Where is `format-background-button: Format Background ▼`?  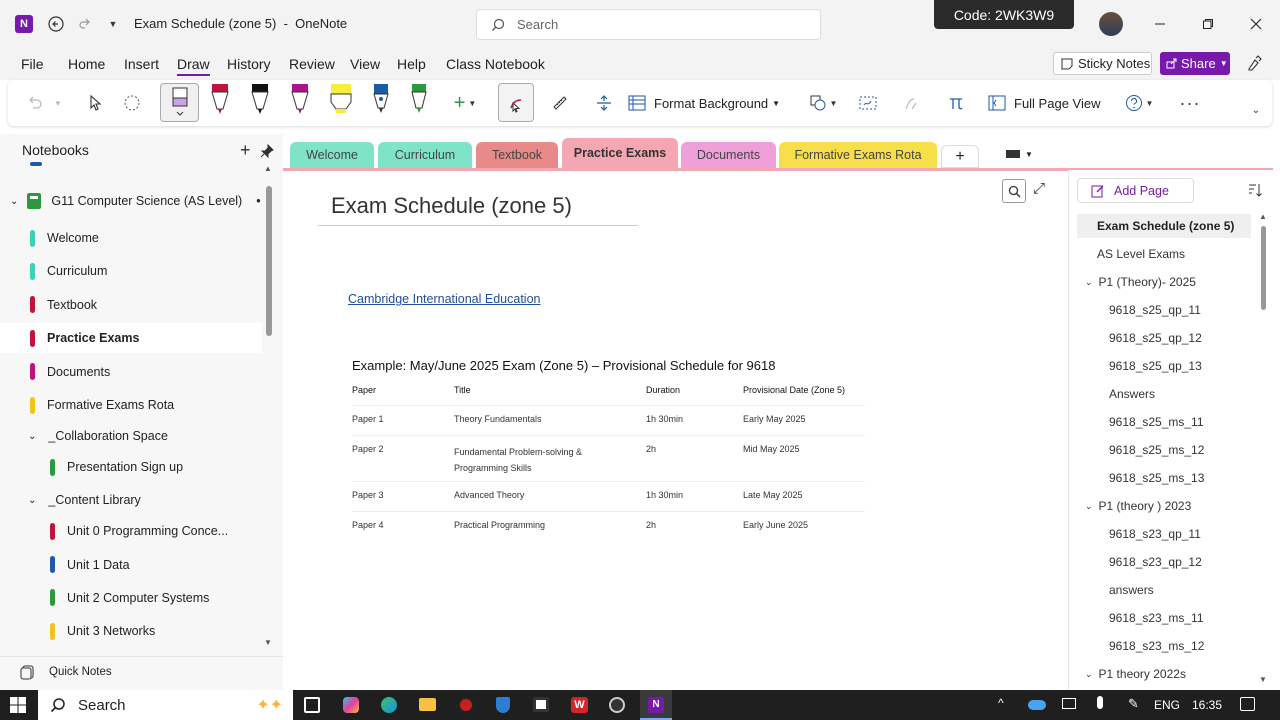
format-background-button: Format Background ▼ is located at coordinates (708, 103).